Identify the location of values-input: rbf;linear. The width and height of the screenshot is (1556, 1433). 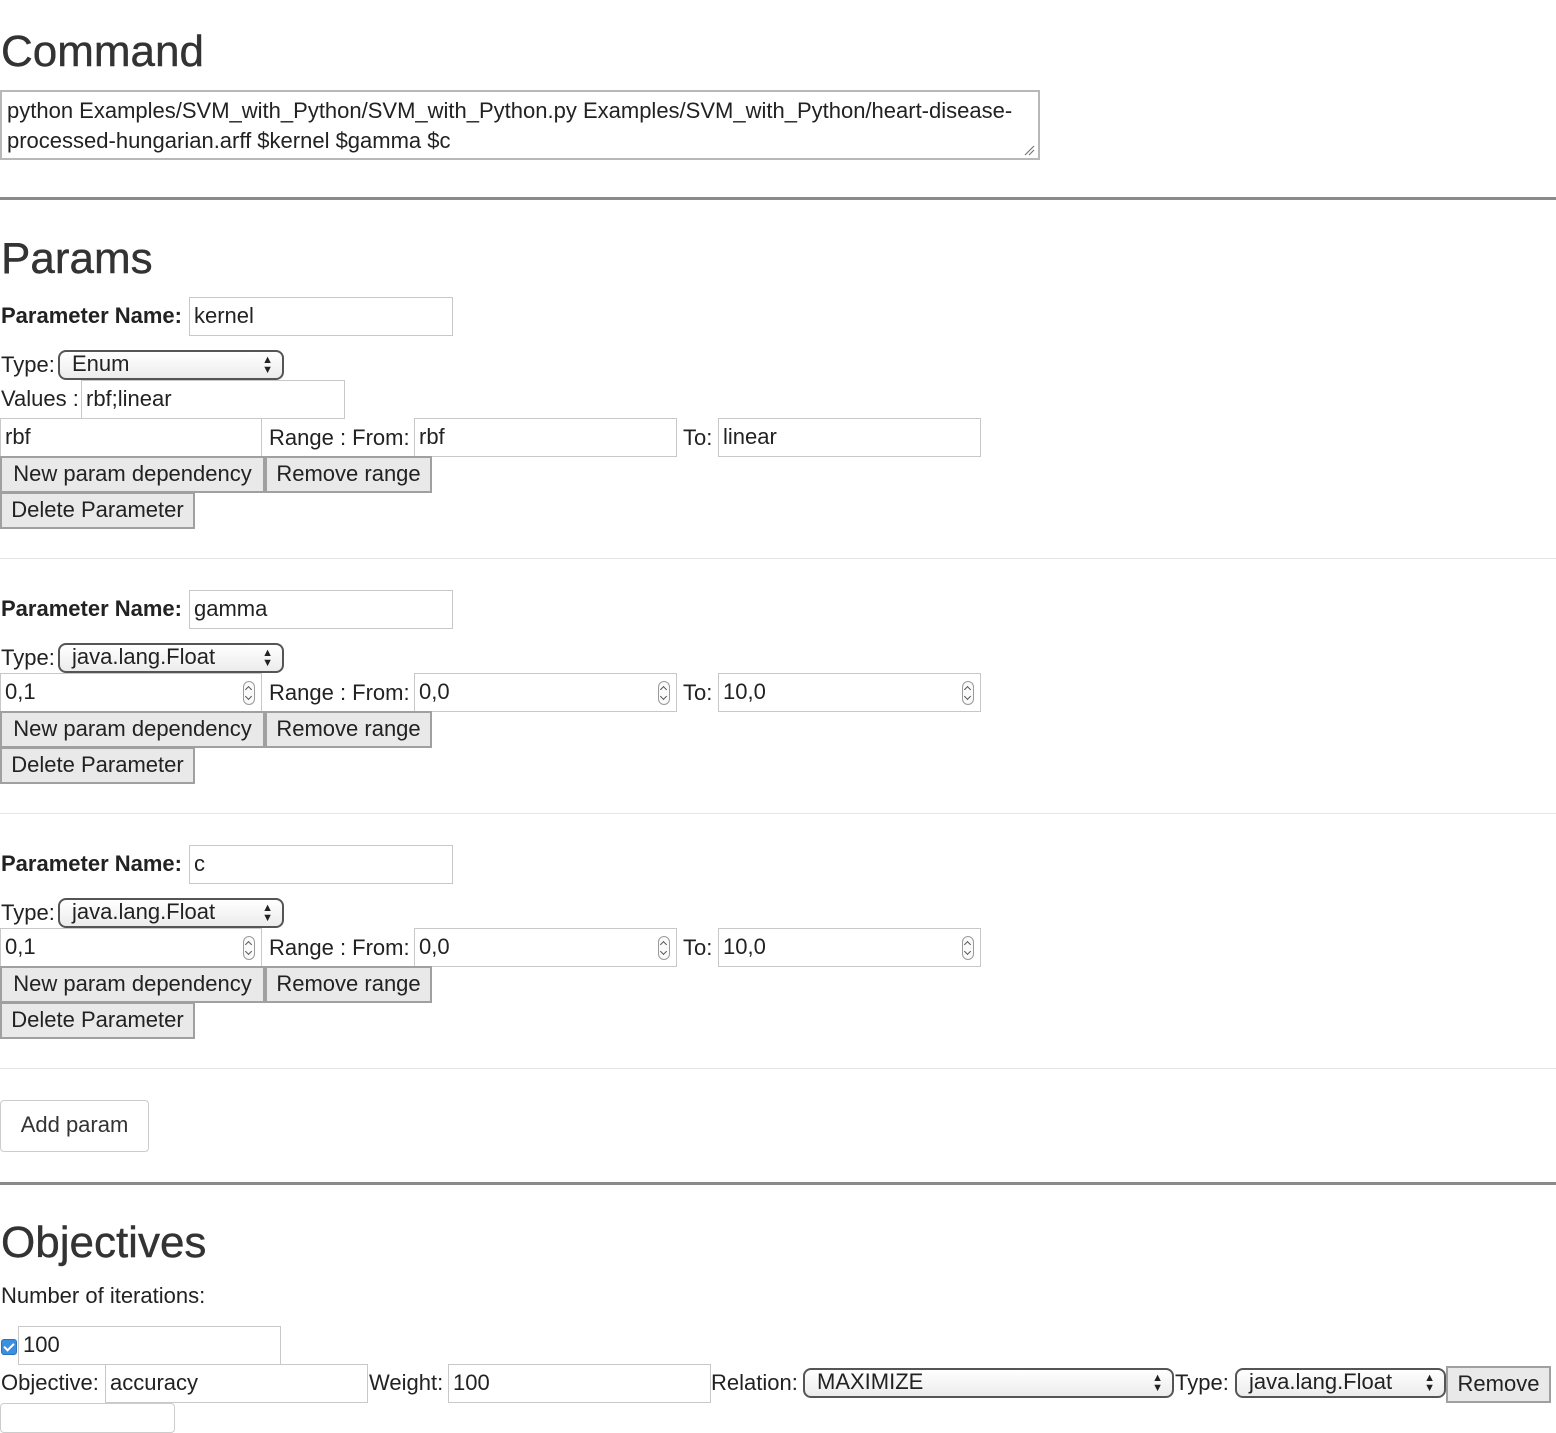
(213, 399).